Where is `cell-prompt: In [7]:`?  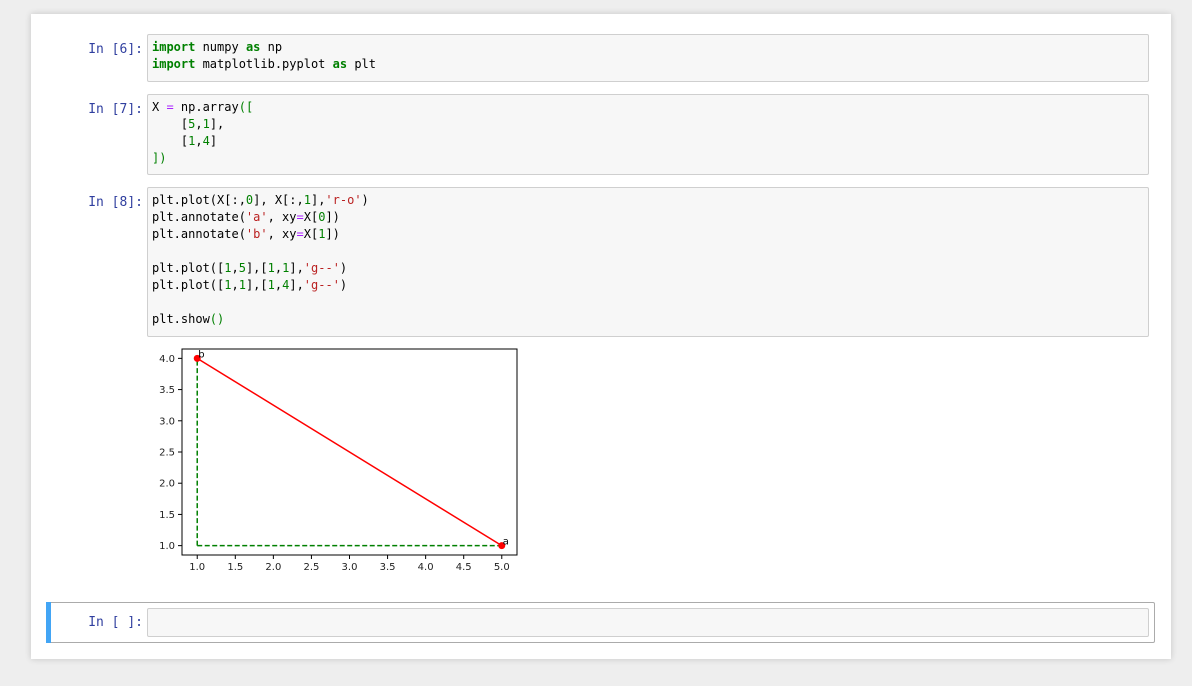 cell-prompt: In [7]: is located at coordinates (115, 109).